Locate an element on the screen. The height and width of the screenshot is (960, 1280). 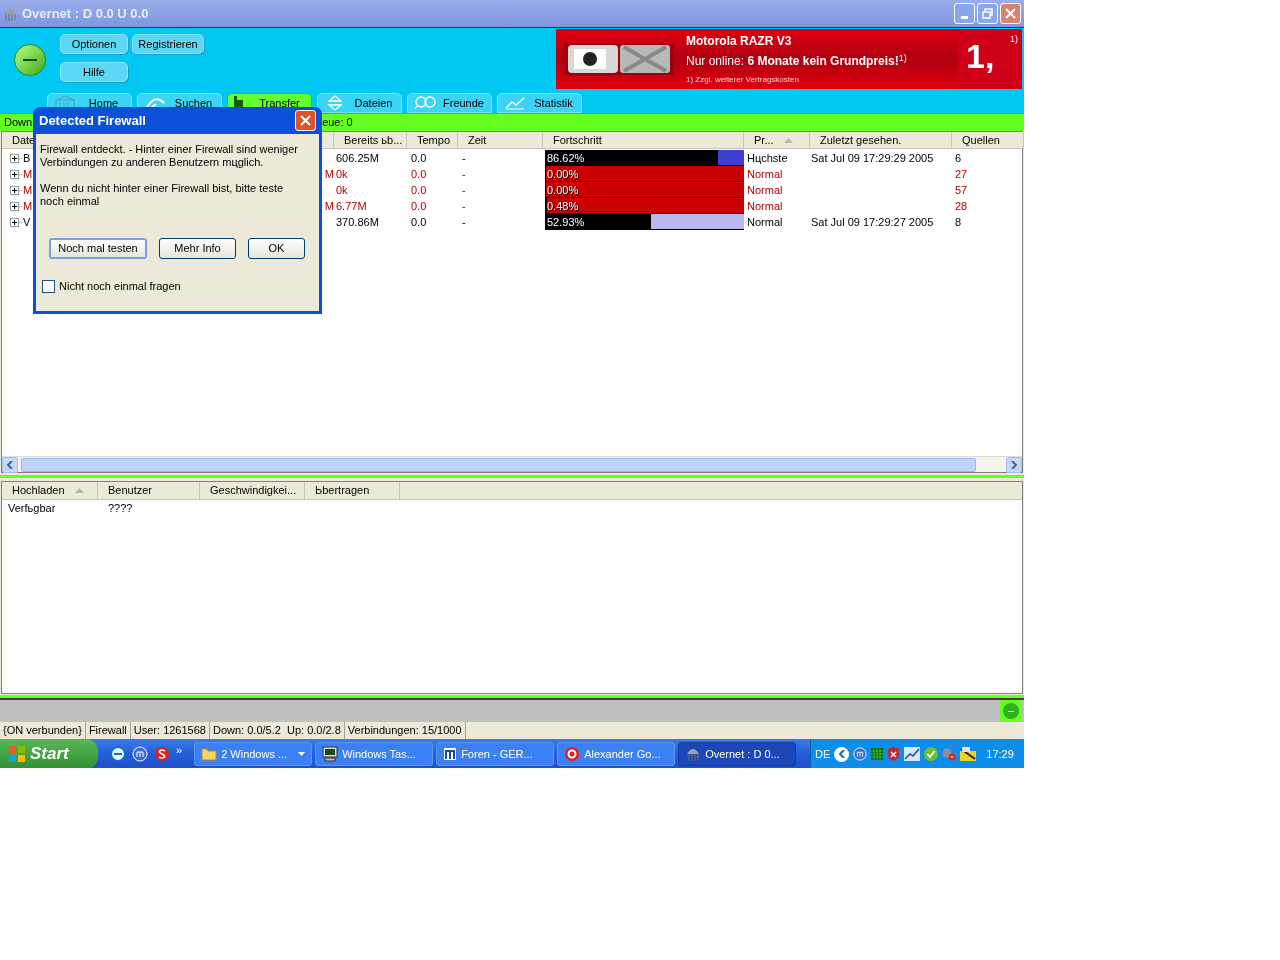
dialog-message: Wenn du nicht hinter einer Firewall bist, bitte teste noch einmal is located at coordinates (162, 195).